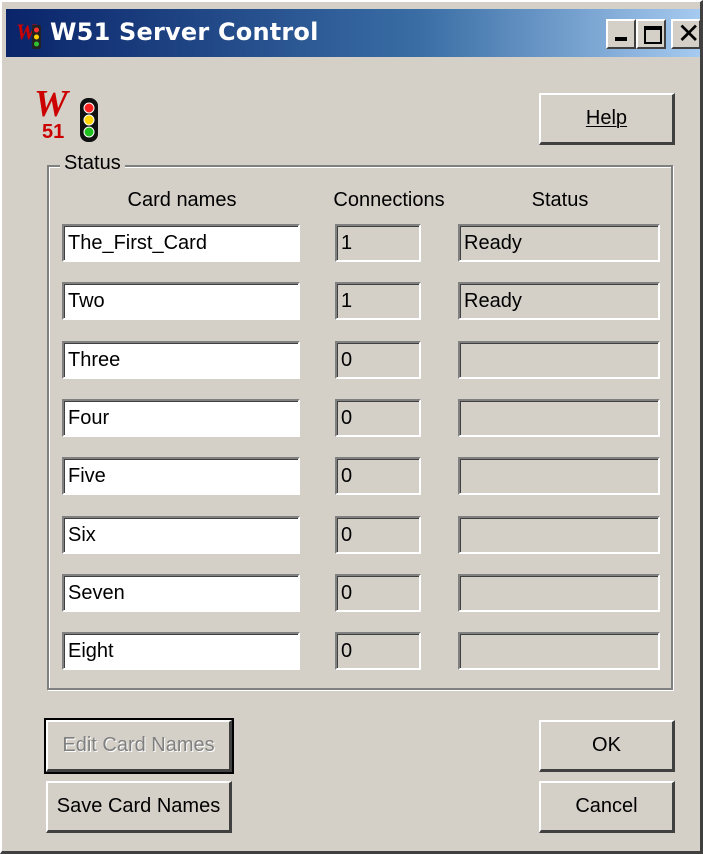  I want to click on title-bar: W W51 Server Control ✕, so click(353, 33).